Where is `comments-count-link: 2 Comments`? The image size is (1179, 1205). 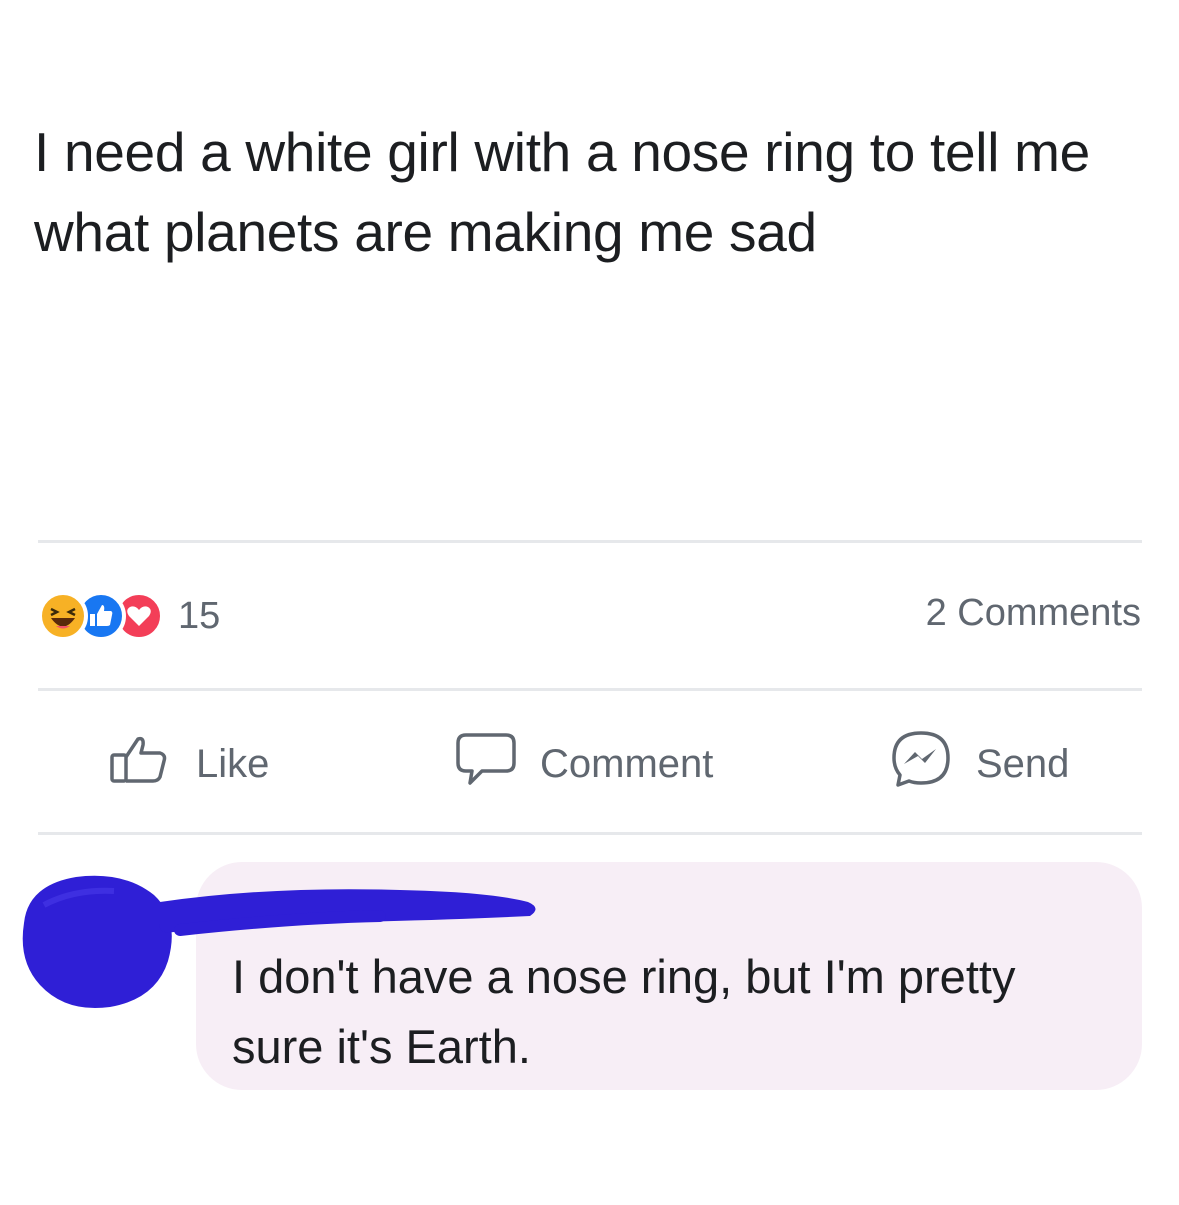 comments-count-link: 2 Comments is located at coordinates (1033, 613).